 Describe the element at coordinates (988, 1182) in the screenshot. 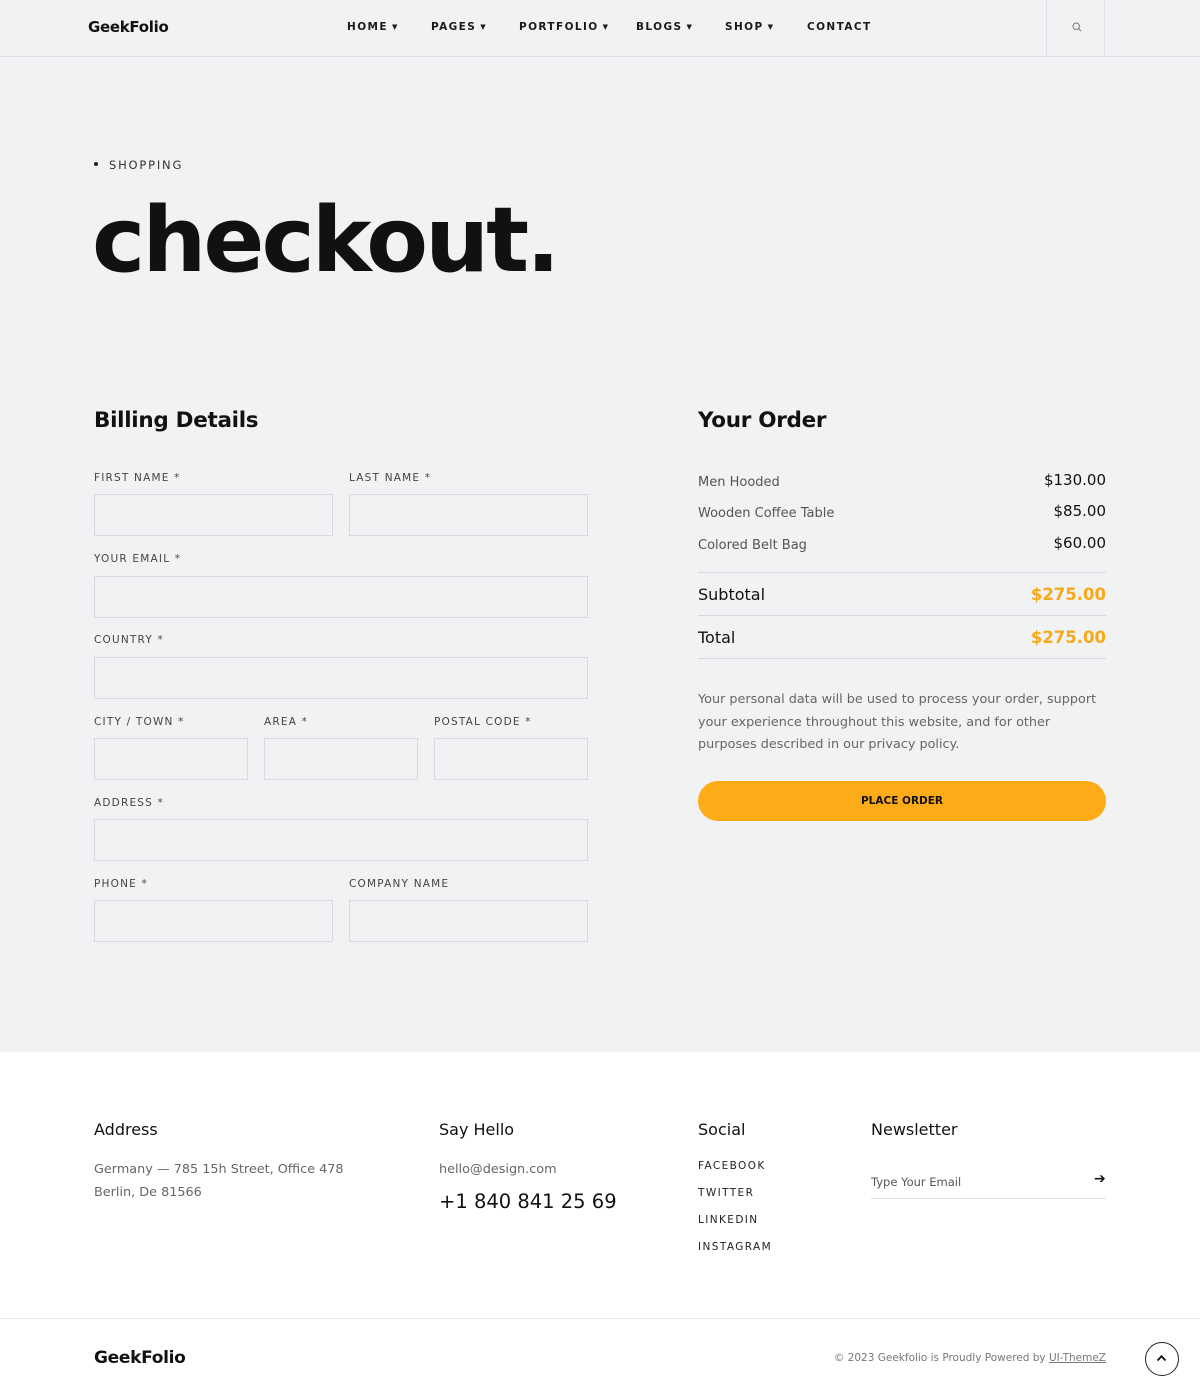

I see `newsletter-email-input` at that location.